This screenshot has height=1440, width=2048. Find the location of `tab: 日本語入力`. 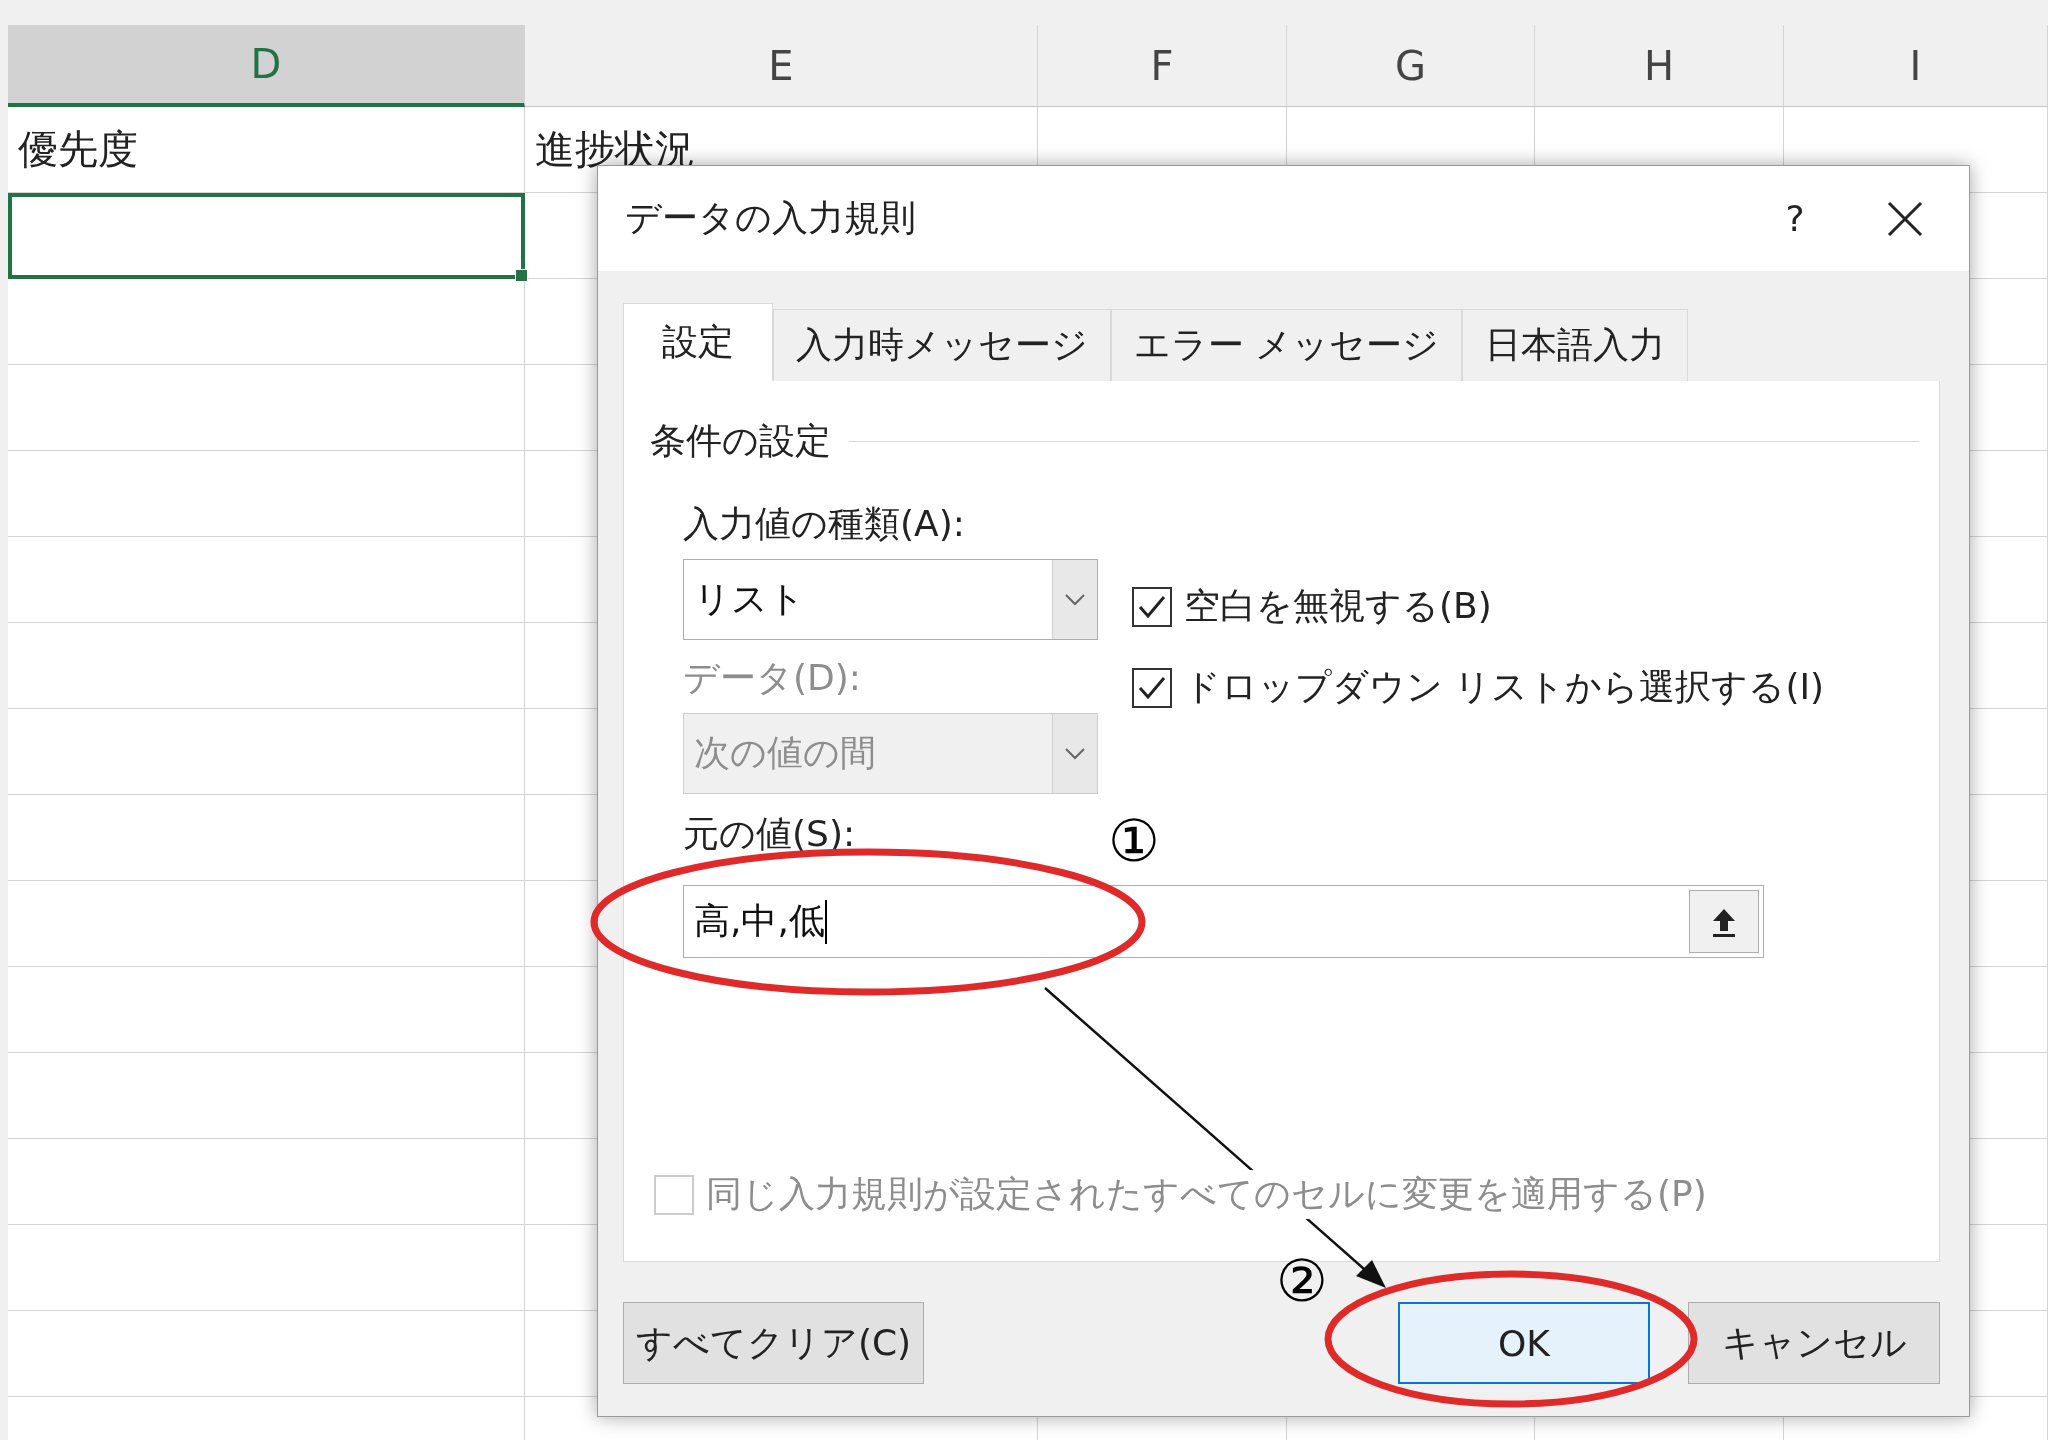

tab: 日本語入力 is located at coordinates (1575, 345).